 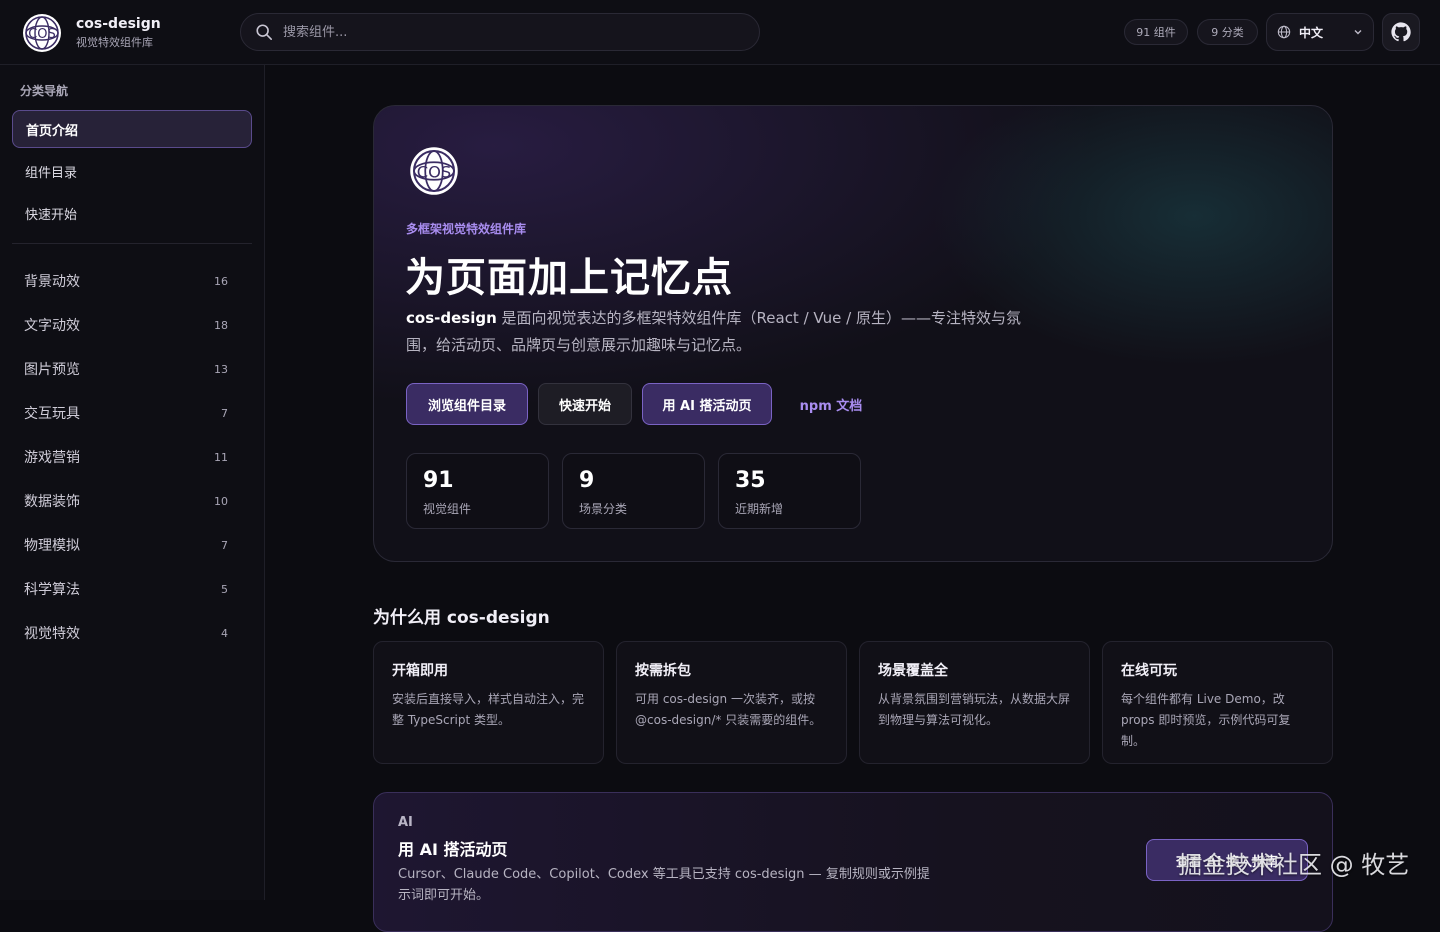 I want to click on stat-card-components: 91 视觉组件, so click(x=477, y=491).